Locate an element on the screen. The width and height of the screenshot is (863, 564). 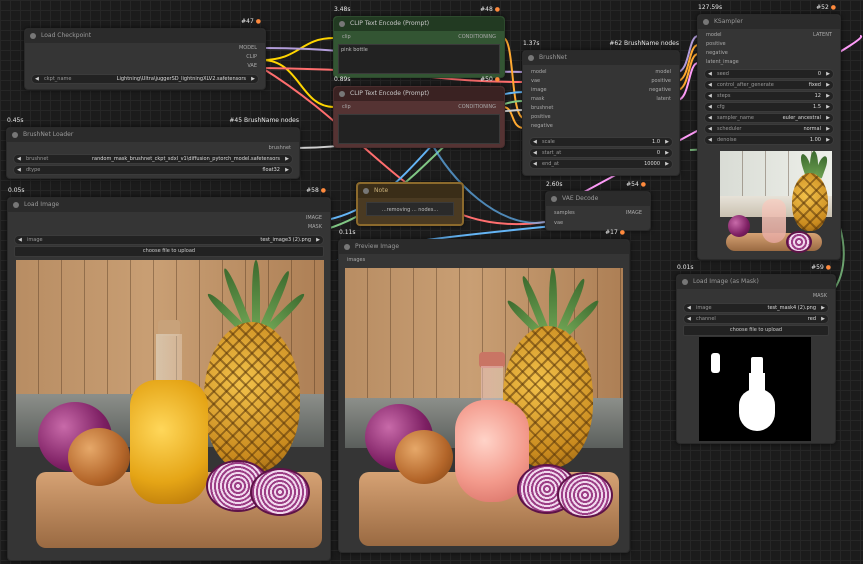
node-header: Preview Image is located at coordinates (484, 247).